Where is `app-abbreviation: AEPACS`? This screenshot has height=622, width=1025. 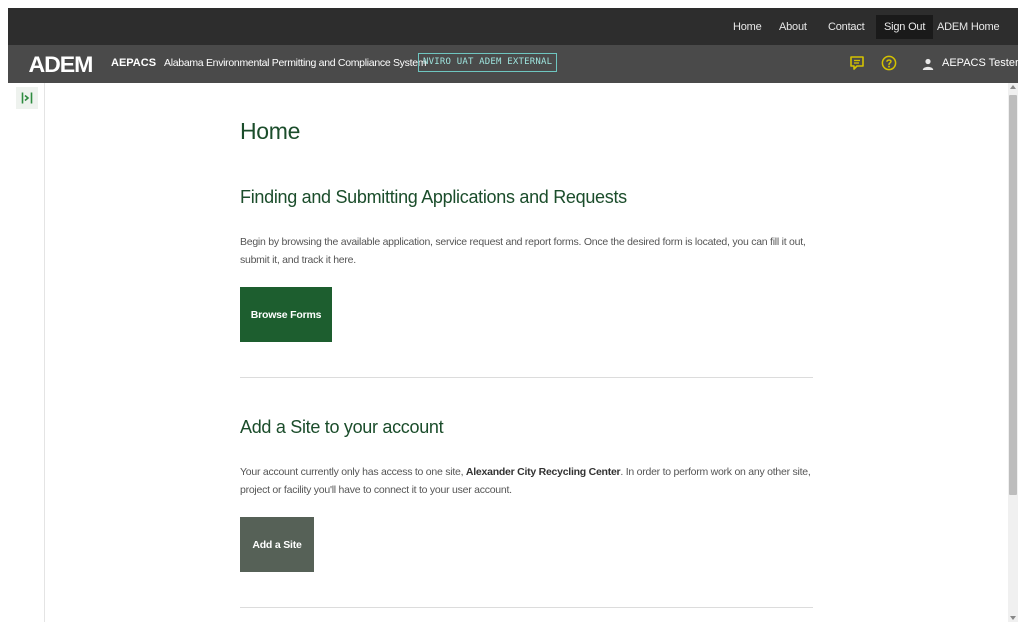 app-abbreviation: AEPACS is located at coordinates (134, 63).